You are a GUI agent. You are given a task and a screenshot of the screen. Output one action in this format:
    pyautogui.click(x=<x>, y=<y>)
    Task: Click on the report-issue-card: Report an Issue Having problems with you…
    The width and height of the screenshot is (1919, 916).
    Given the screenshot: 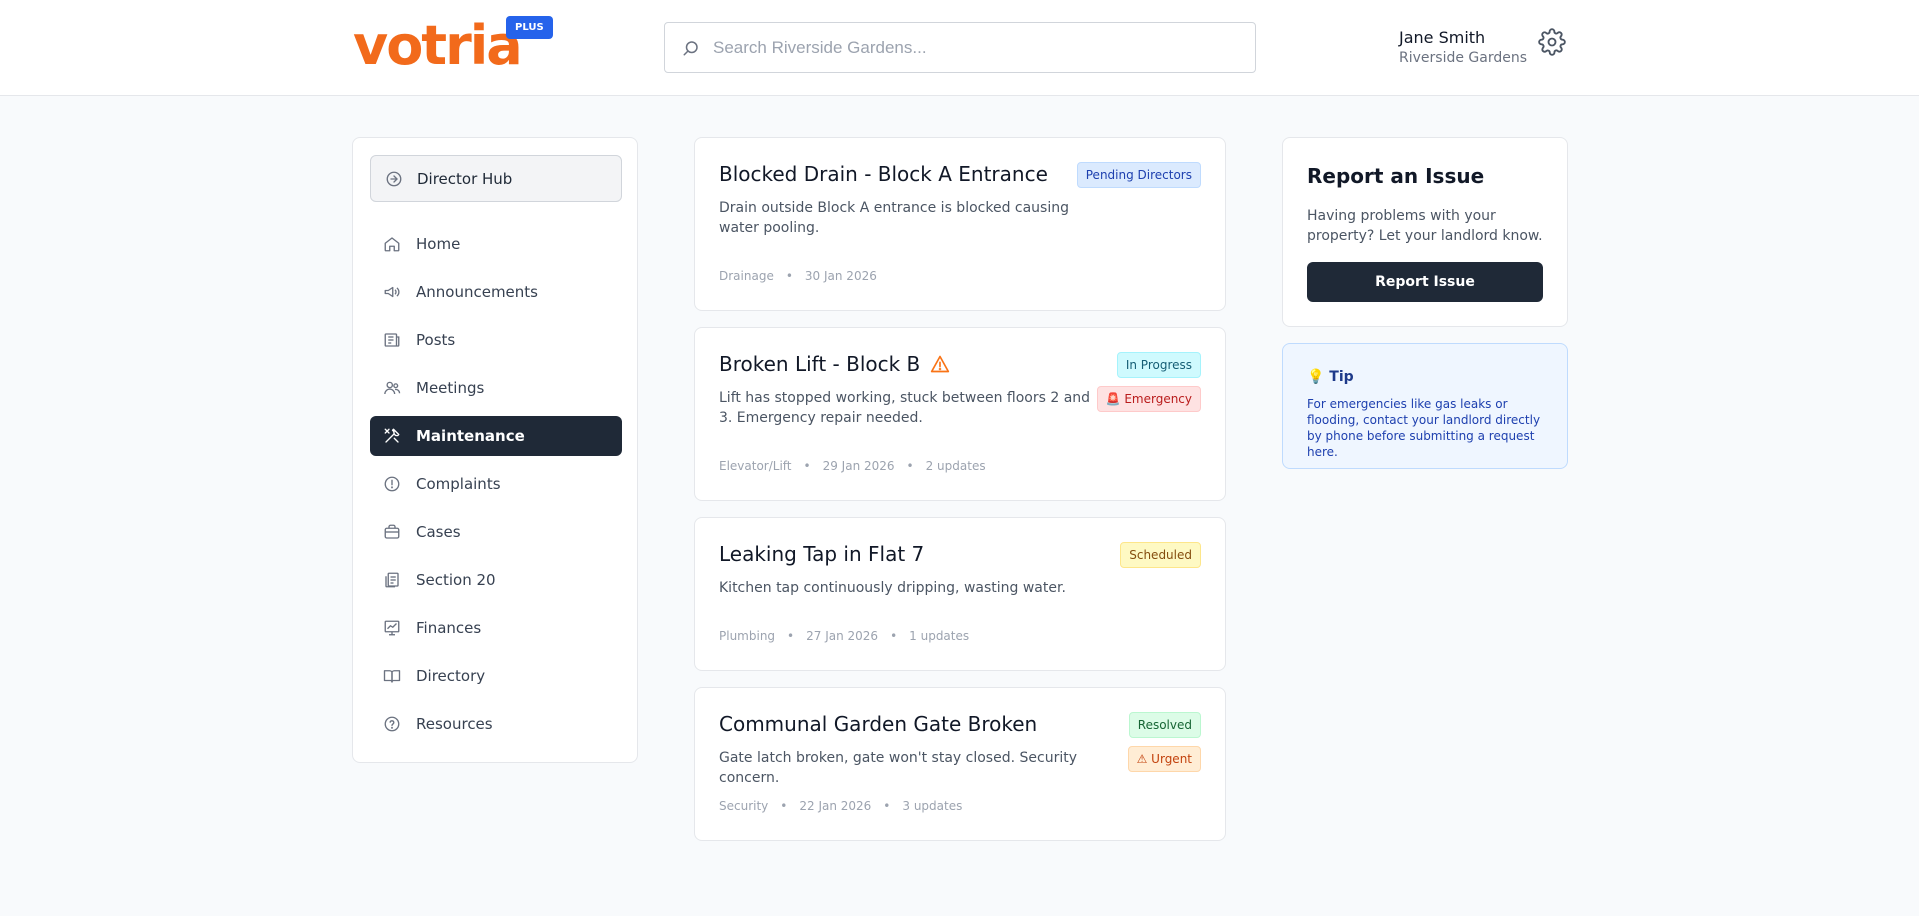 What is the action you would take?
    pyautogui.click(x=1425, y=232)
    